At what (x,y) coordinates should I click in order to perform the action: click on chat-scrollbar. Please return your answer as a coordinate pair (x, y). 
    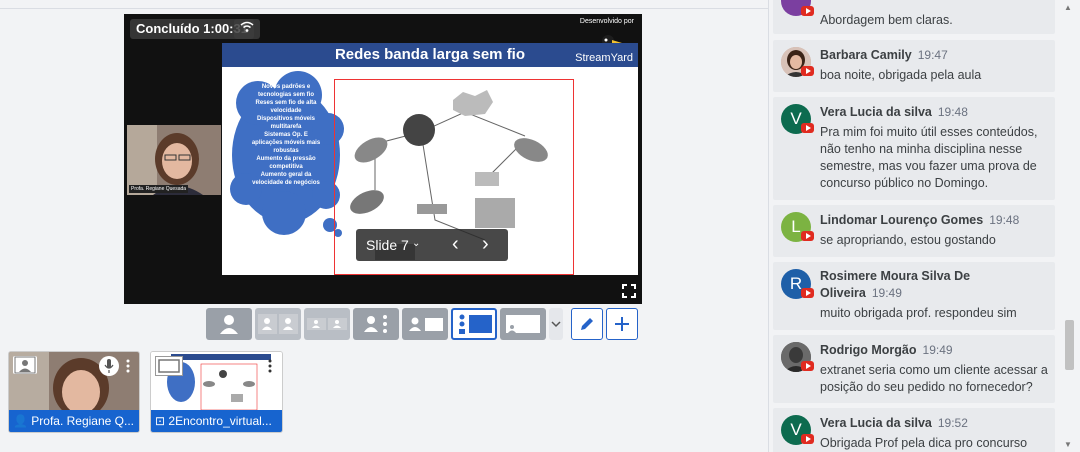
    Looking at the image, I should click on (1069, 226).